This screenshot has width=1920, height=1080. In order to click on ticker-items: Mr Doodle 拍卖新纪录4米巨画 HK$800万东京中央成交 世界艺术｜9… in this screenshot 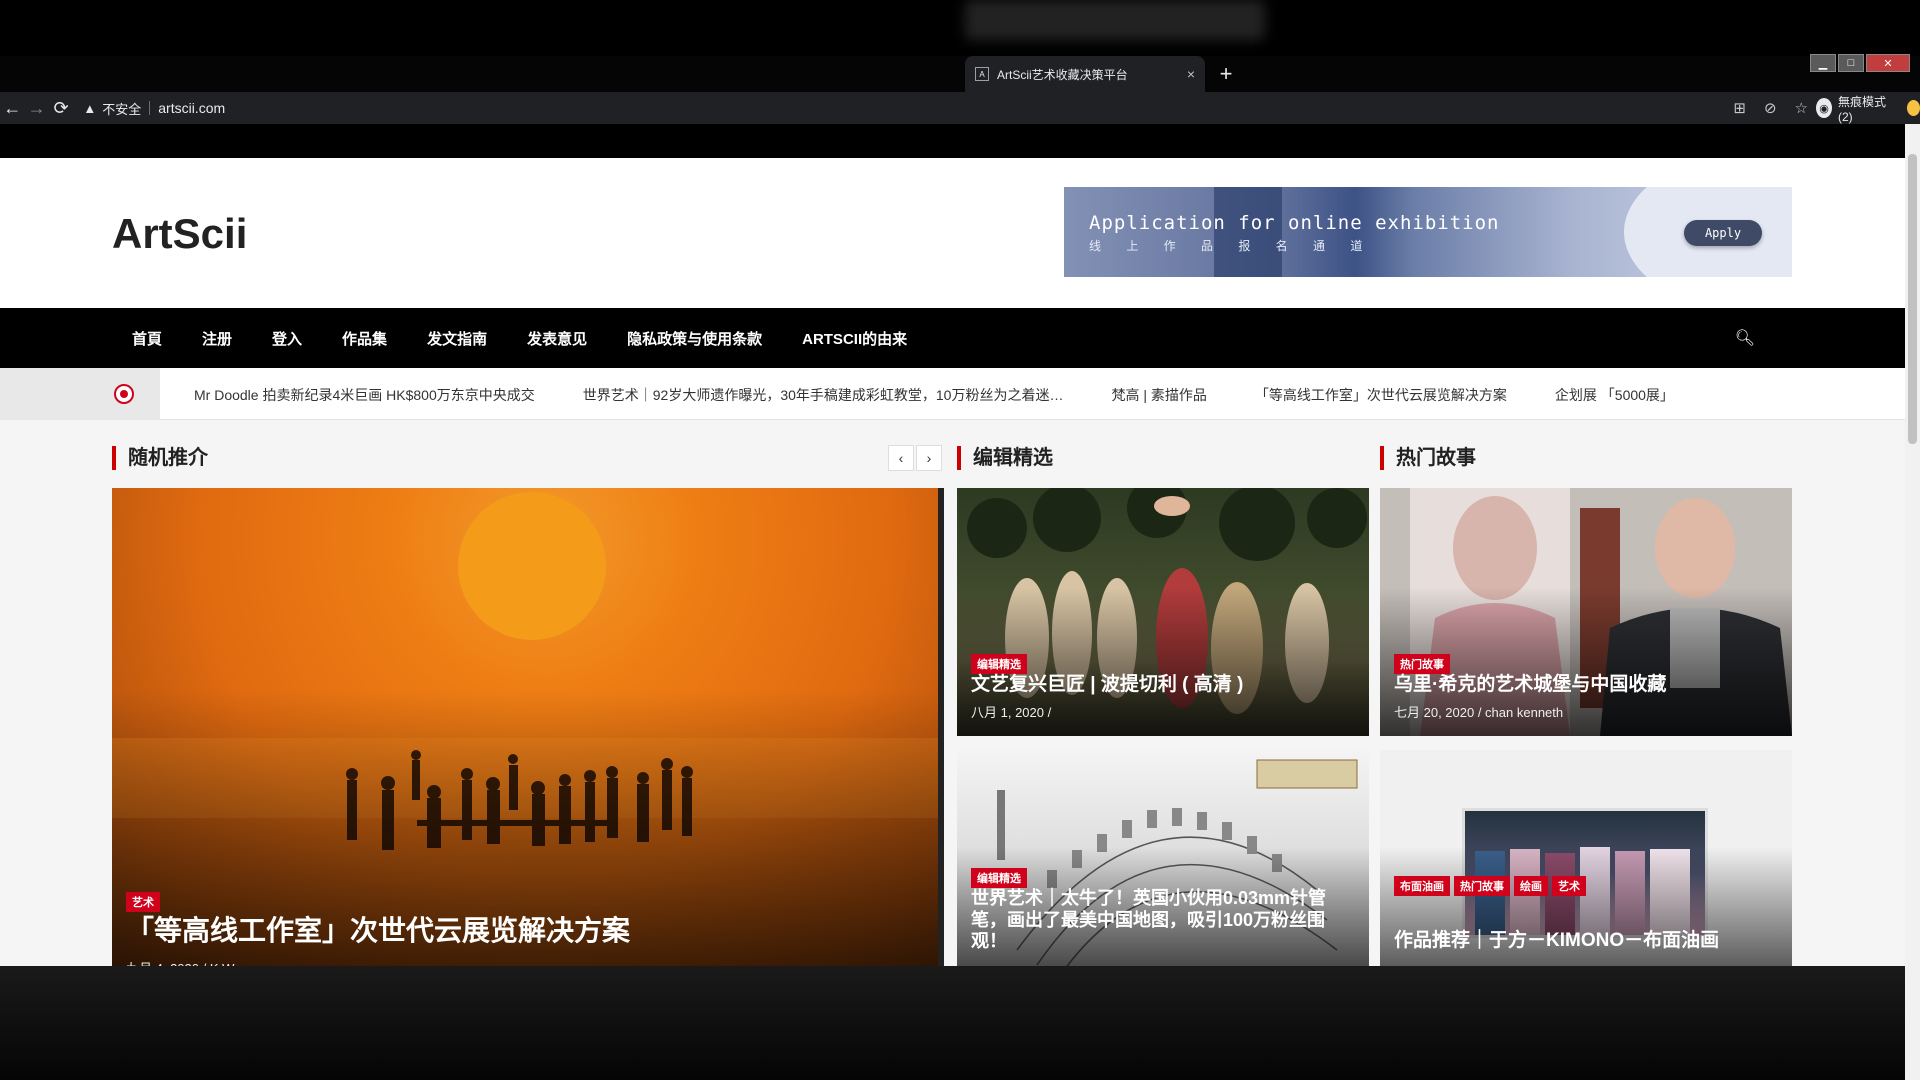, I will do `click(934, 395)`.